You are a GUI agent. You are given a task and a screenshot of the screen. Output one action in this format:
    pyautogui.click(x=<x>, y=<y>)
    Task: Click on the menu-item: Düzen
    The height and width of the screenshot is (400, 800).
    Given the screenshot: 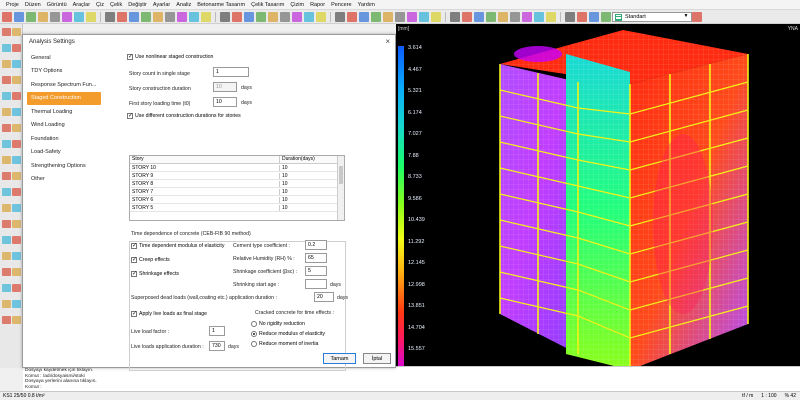 What is the action you would take?
    pyautogui.click(x=33, y=5)
    